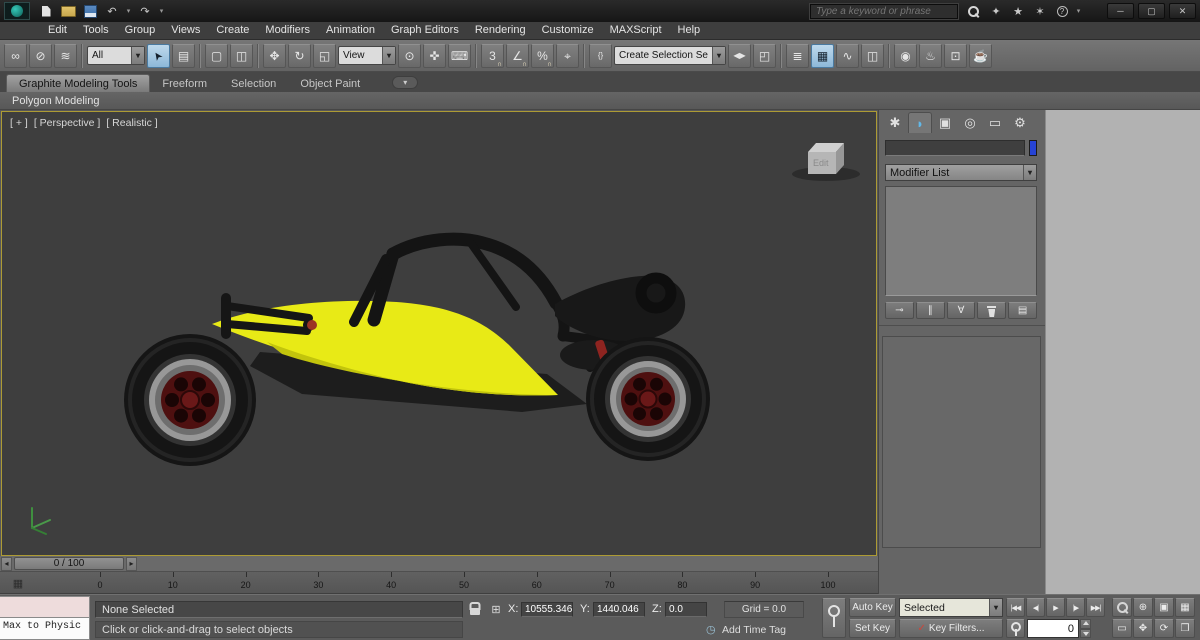 This screenshot has height=640, width=1200. I want to click on timeline-tick: 40, so click(391, 583).